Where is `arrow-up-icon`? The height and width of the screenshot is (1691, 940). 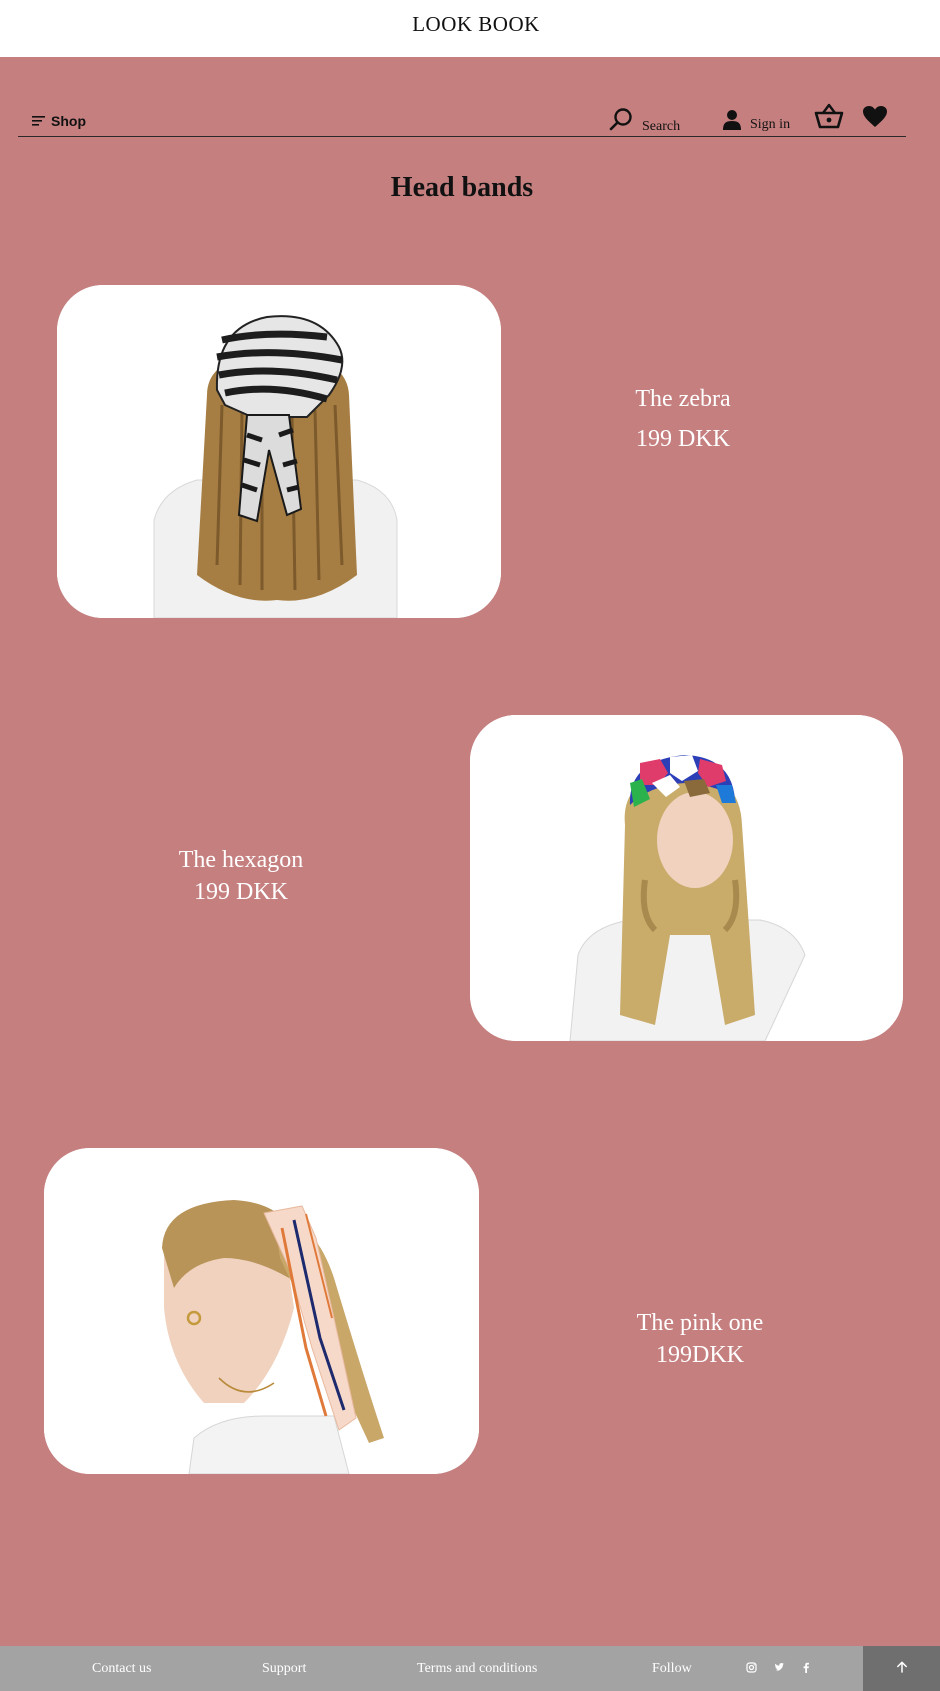 arrow-up-icon is located at coordinates (902, 1669).